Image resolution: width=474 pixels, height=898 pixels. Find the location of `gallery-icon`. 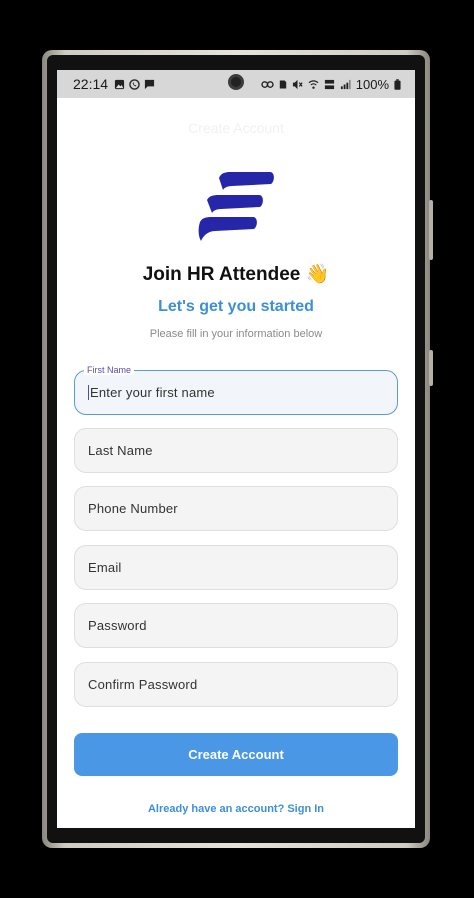

gallery-icon is located at coordinates (119, 84).